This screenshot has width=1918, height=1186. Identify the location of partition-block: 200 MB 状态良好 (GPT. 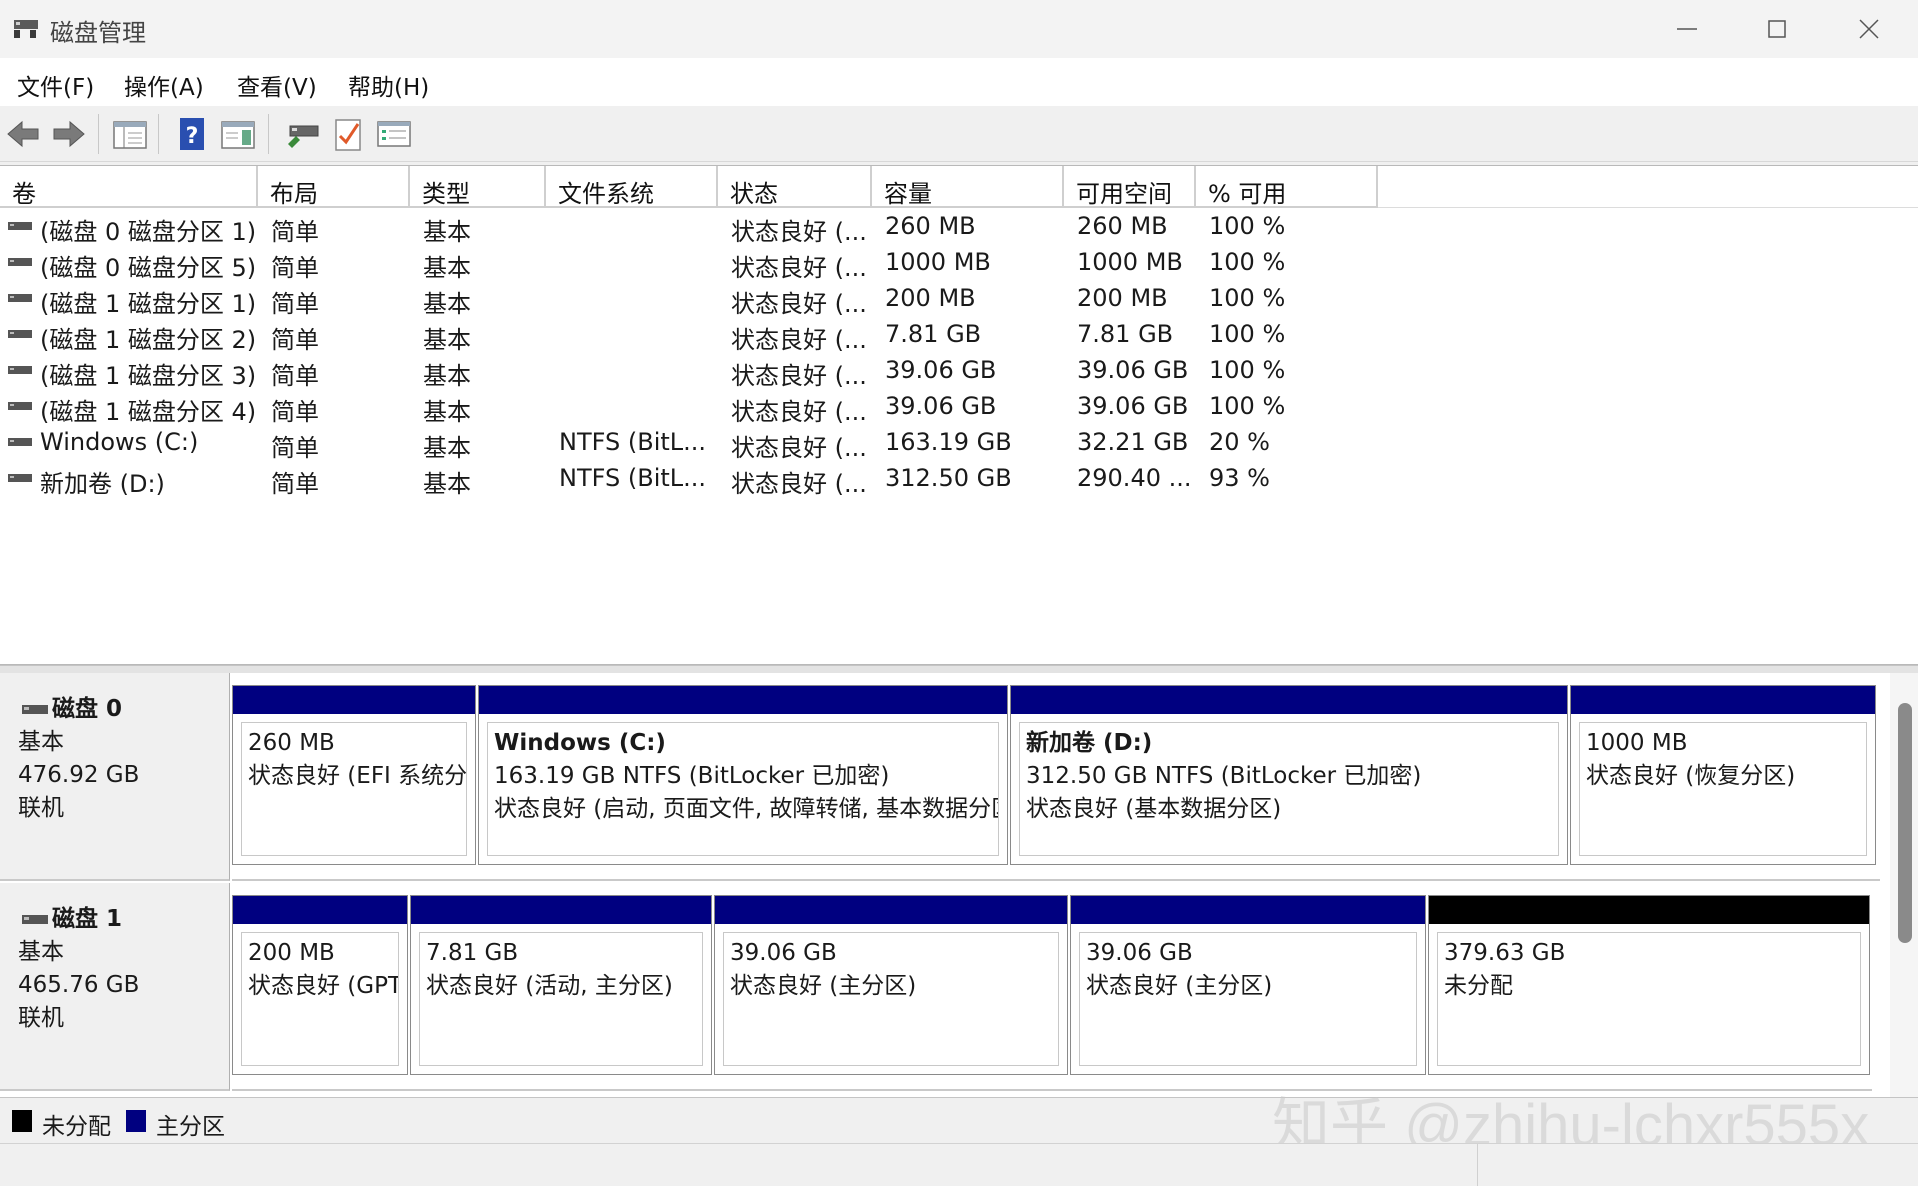
(320, 985).